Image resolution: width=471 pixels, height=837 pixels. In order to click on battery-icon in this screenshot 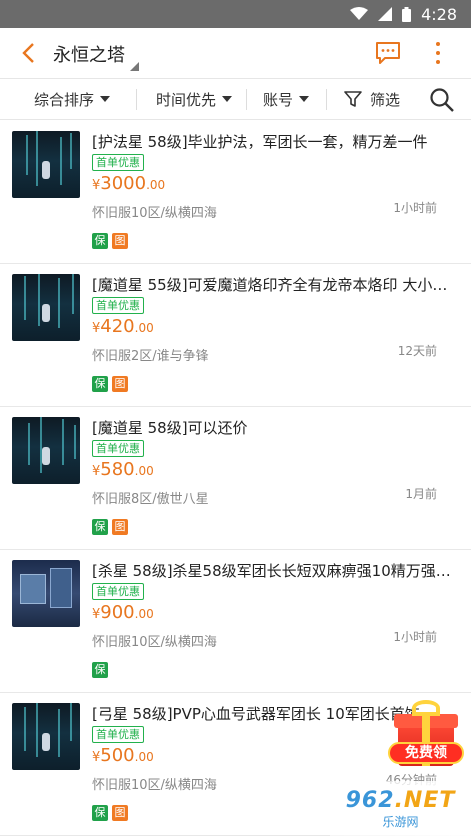, I will do `click(407, 14)`.